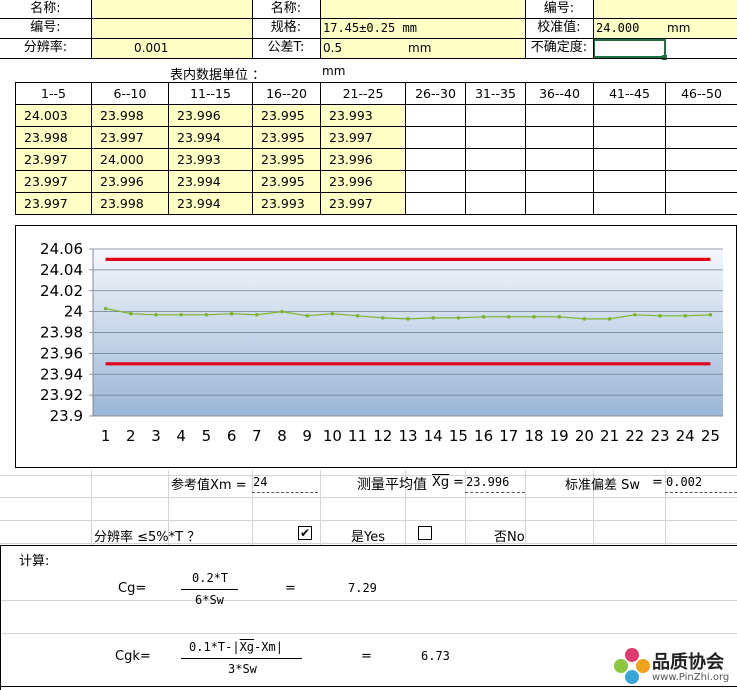  I want to click on tolerance-value: 0.5, so click(333, 48).